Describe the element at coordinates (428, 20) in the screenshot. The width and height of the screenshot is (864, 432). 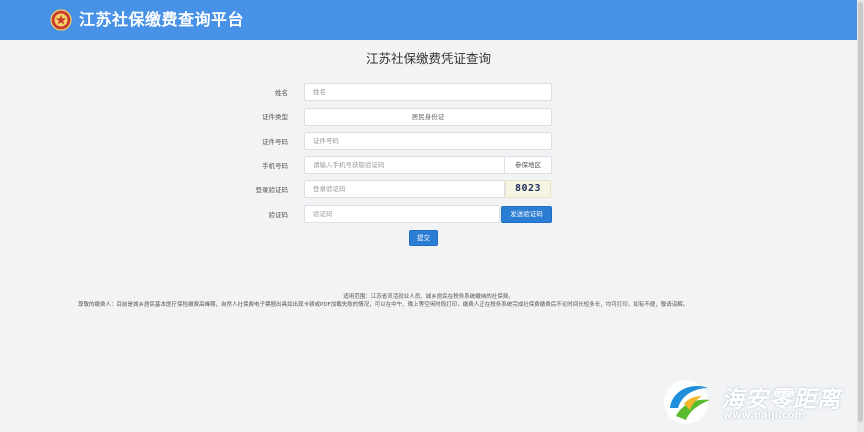
I see `top-header-bar: 江苏社保缴费查询平台` at that location.